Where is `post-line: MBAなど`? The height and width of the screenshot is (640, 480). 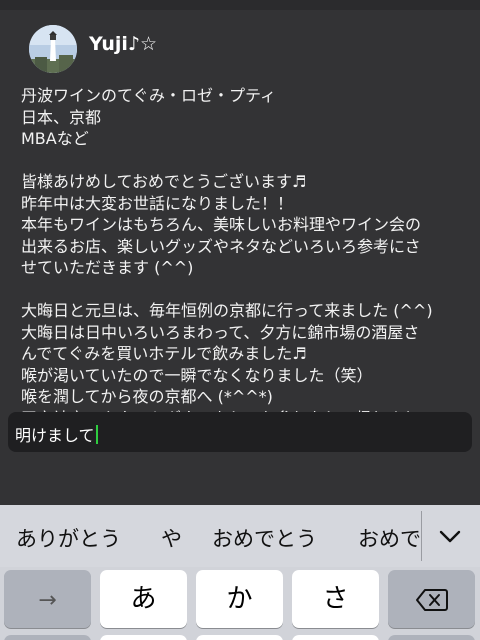
post-line: MBAなど is located at coordinates (55, 138).